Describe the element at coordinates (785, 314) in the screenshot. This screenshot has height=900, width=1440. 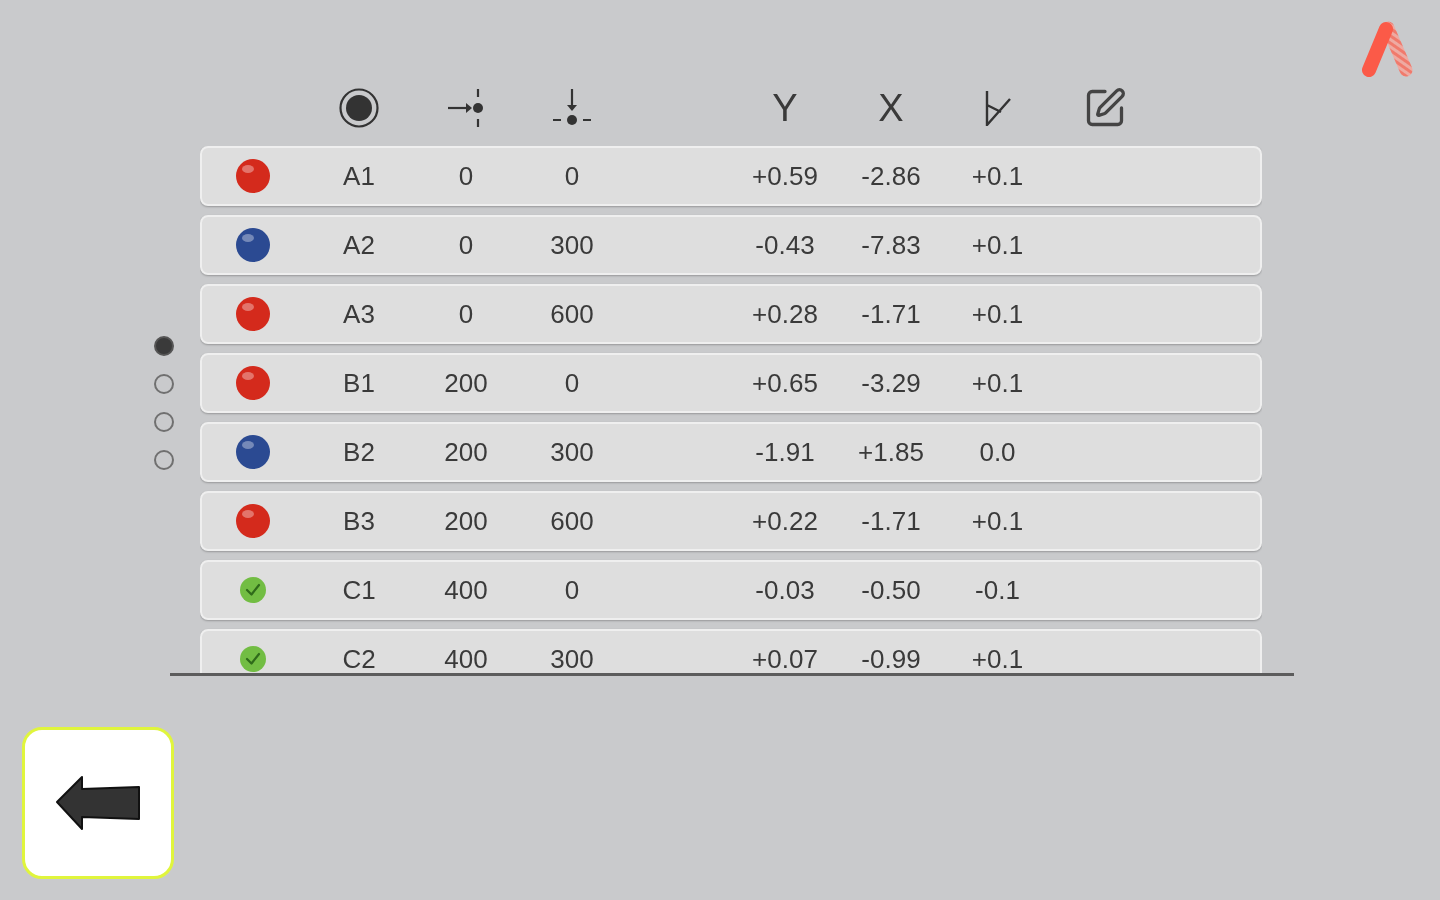
I see `table-cell: +0.28` at that location.